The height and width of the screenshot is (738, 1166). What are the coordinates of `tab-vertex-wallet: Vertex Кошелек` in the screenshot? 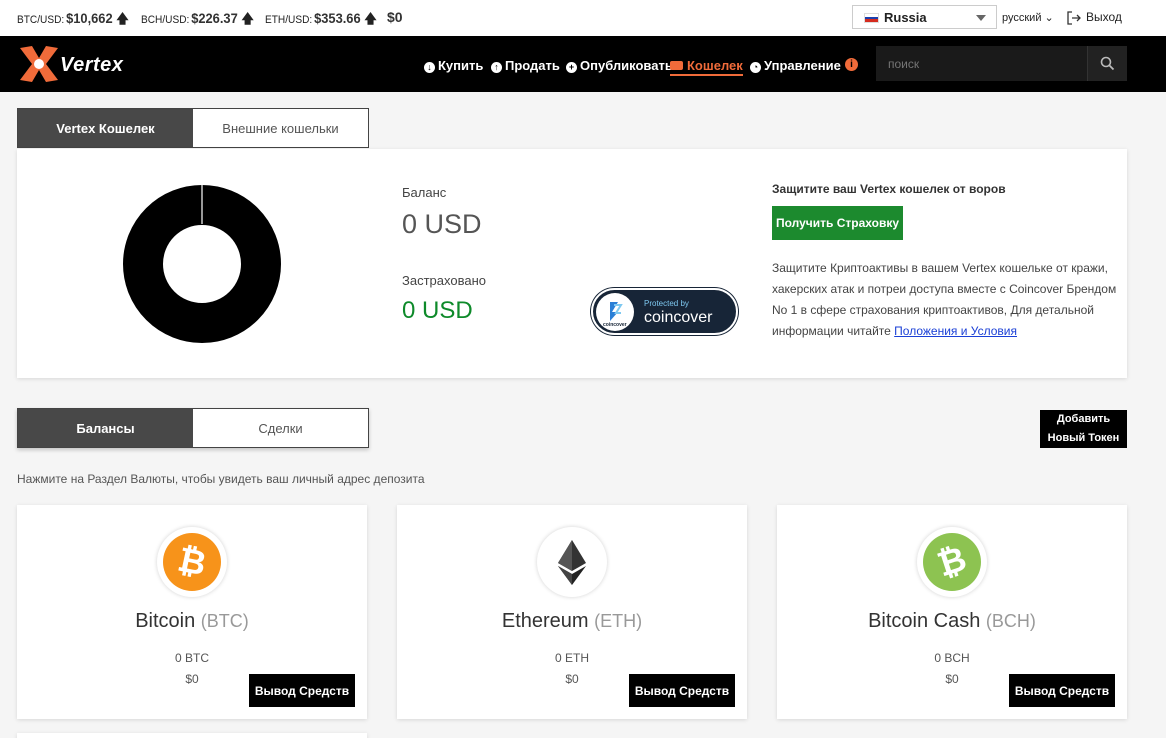 It's located at (105, 128).